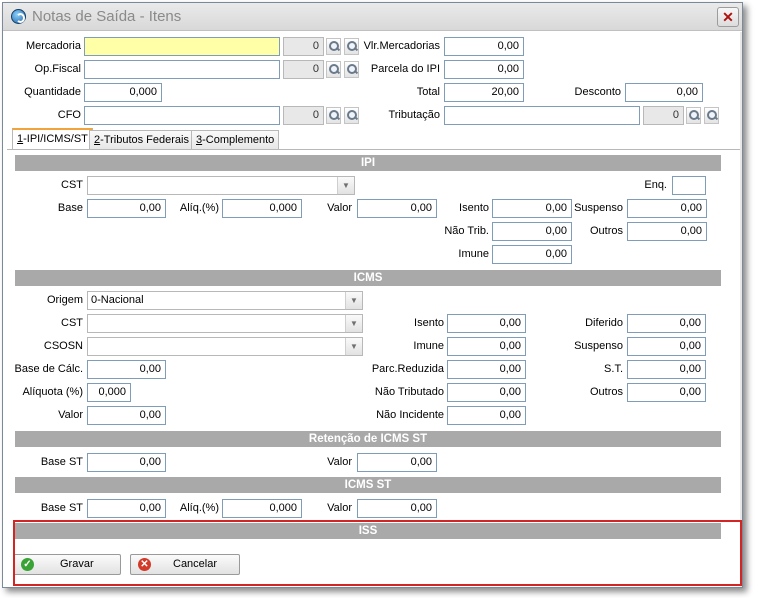 This screenshot has height=598, width=761. I want to click on icms-st-aliq-label: Alíq.(%), so click(199, 508).